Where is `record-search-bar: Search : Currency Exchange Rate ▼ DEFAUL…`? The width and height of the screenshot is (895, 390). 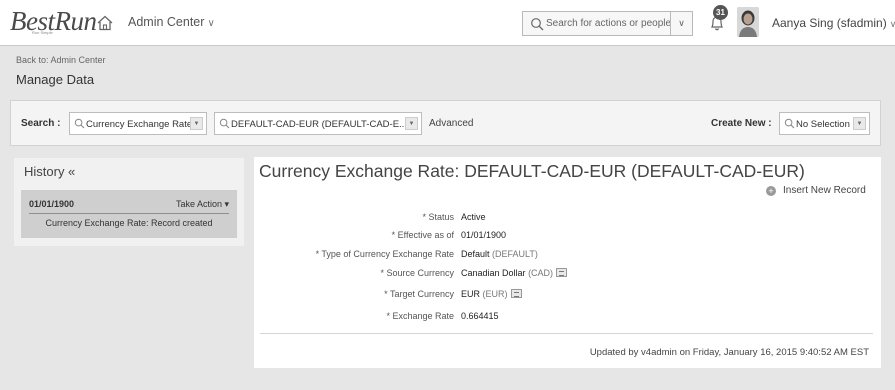 record-search-bar: Search : Currency Exchange Rate ▼ DEFAUL… is located at coordinates (445, 123).